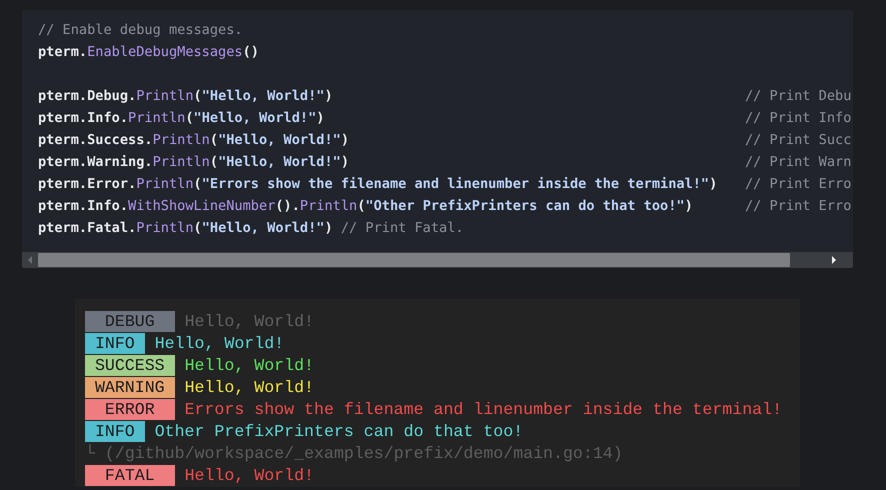 The width and height of the screenshot is (886, 490). What do you see at coordinates (378, 184) in the screenshot?
I see `code-line: pterm.Error.Println("Errors show the filename and linenumber inside the terminal!")` at bounding box center [378, 184].